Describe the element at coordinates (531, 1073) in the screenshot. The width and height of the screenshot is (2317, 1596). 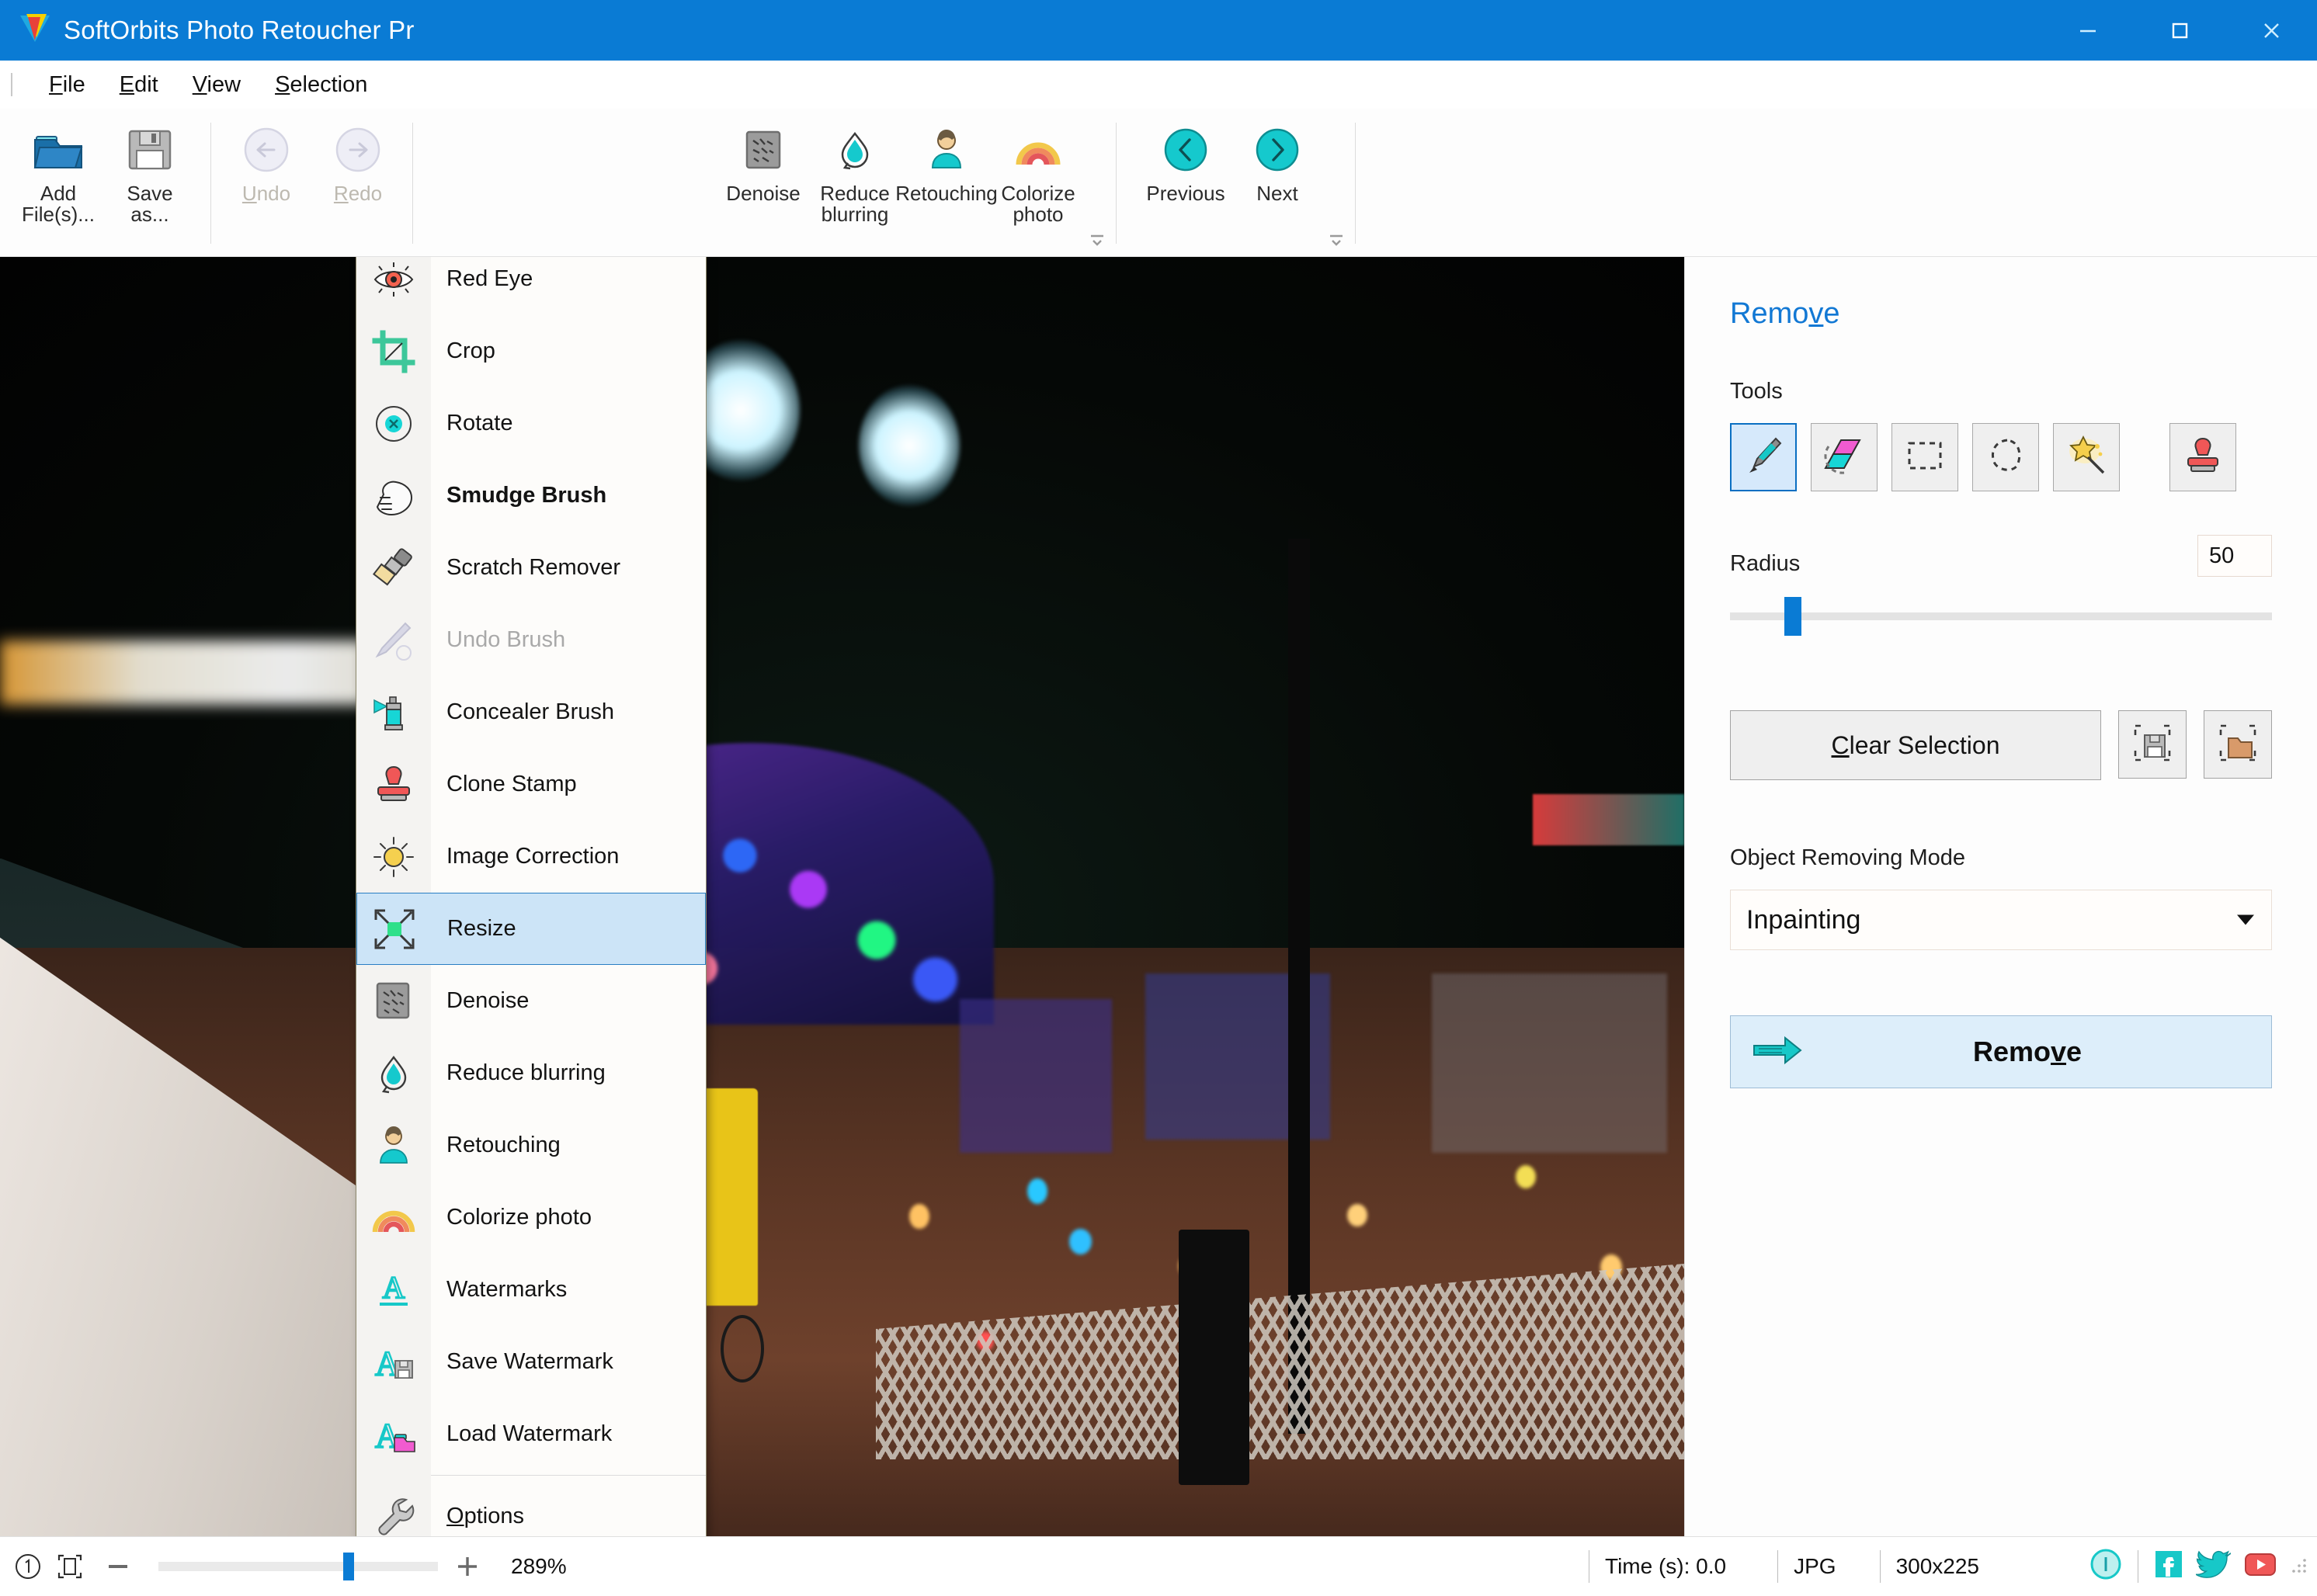
I see `context-menu-item-reduce-blurring: Reduce blurring` at that location.